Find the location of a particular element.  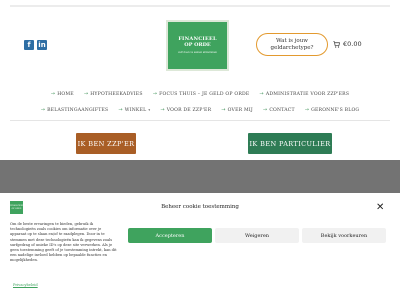

cta-line-2: geldarchetype? is located at coordinates (292, 48).